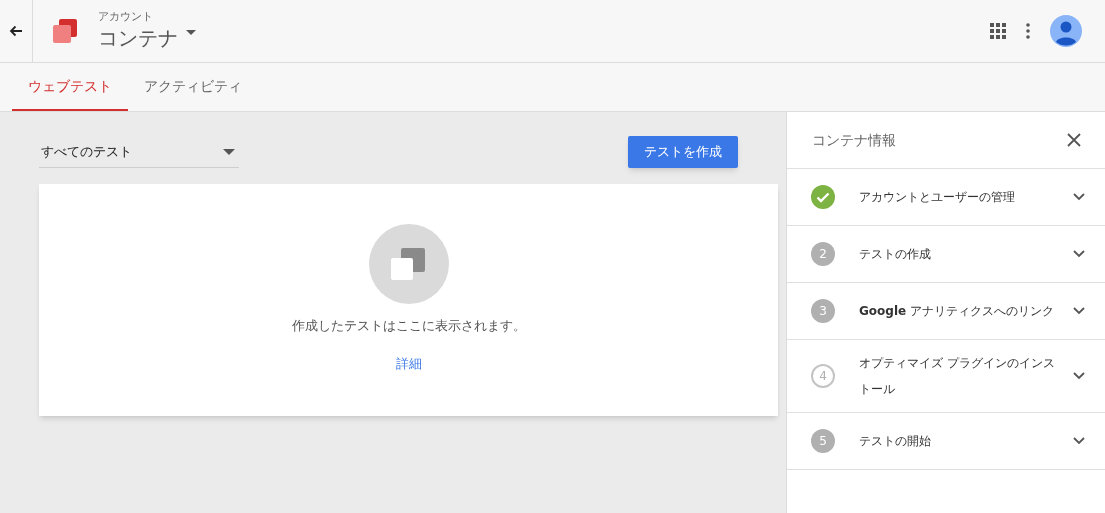 Image resolution: width=1105 pixels, height=513 pixels. Describe the element at coordinates (65, 31) in the screenshot. I see `logo-icon` at that location.